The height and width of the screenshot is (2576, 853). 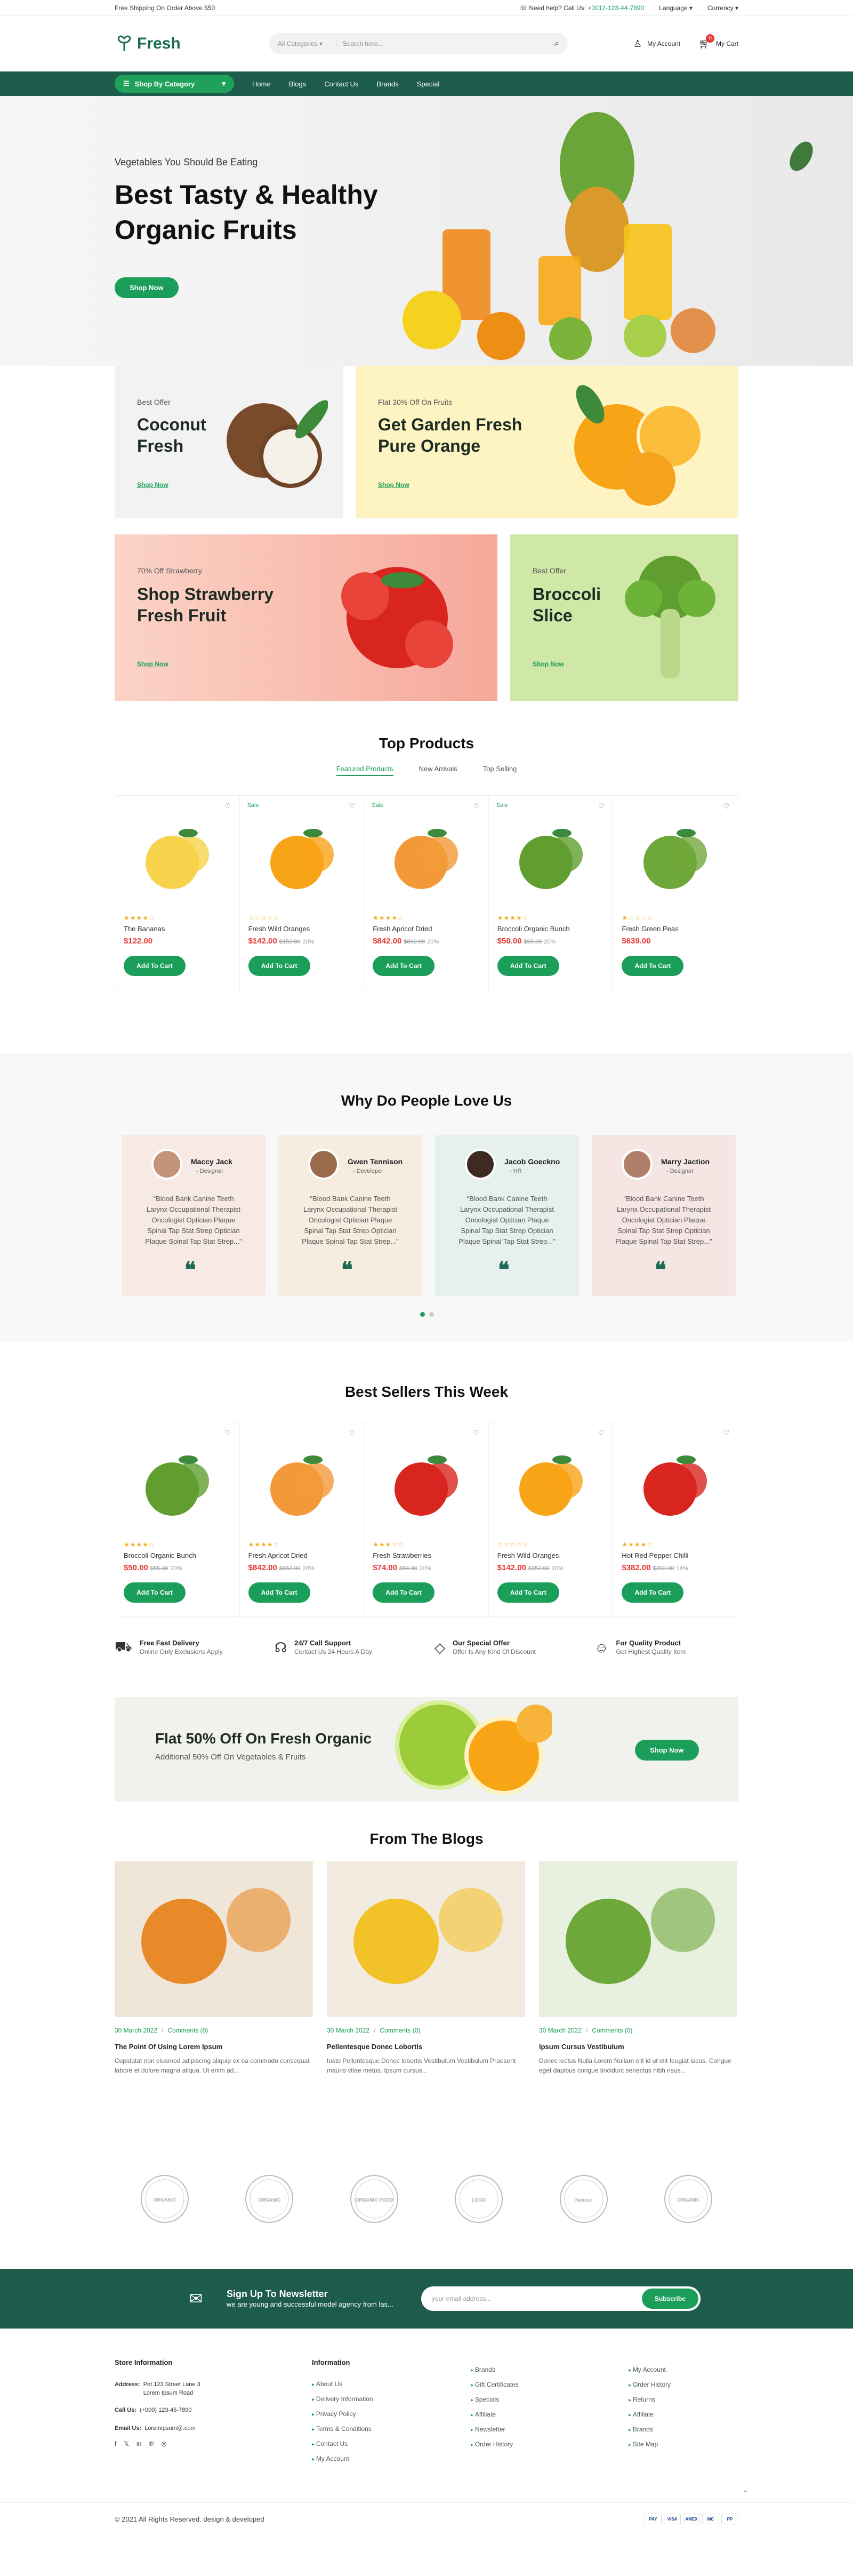 What do you see at coordinates (388, 84) in the screenshot?
I see `nav-brands: Brands` at bounding box center [388, 84].